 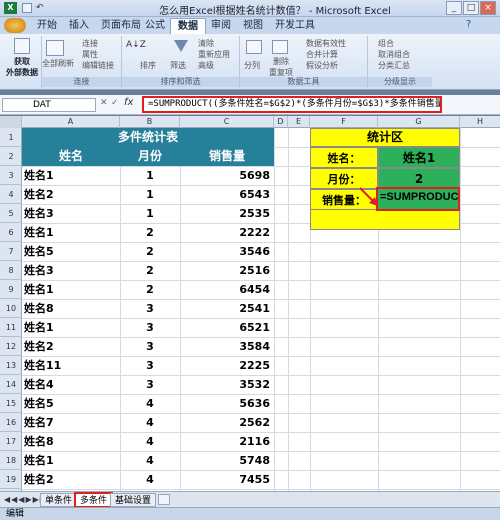 What do you see at coordinates (225, 422) in the screenshot?
I see `cell-sales: 2562` at bounding box center [225, 422].